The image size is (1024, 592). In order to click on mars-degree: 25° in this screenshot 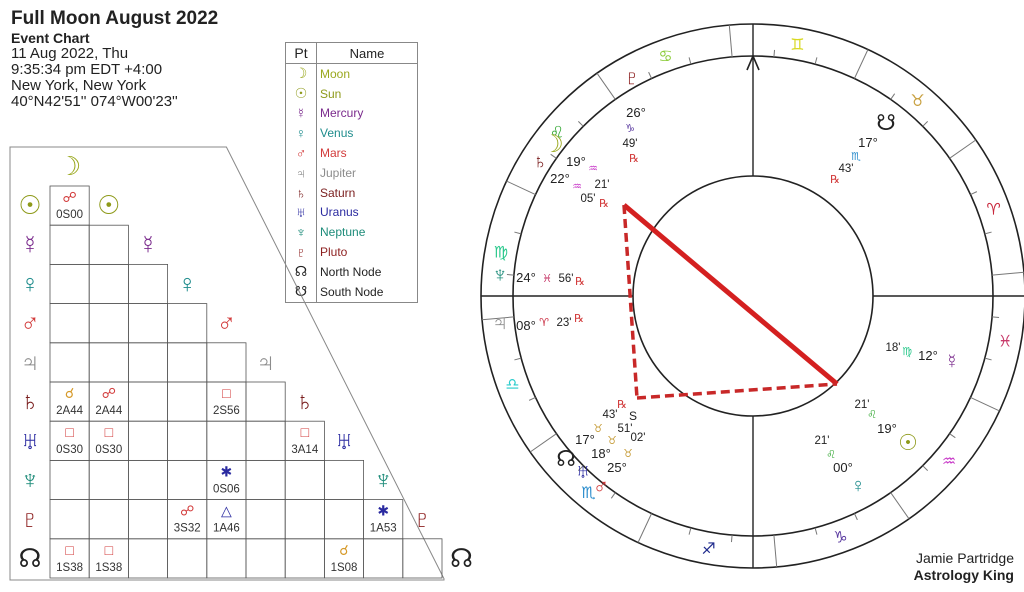, I will do `click(617, 467)`.